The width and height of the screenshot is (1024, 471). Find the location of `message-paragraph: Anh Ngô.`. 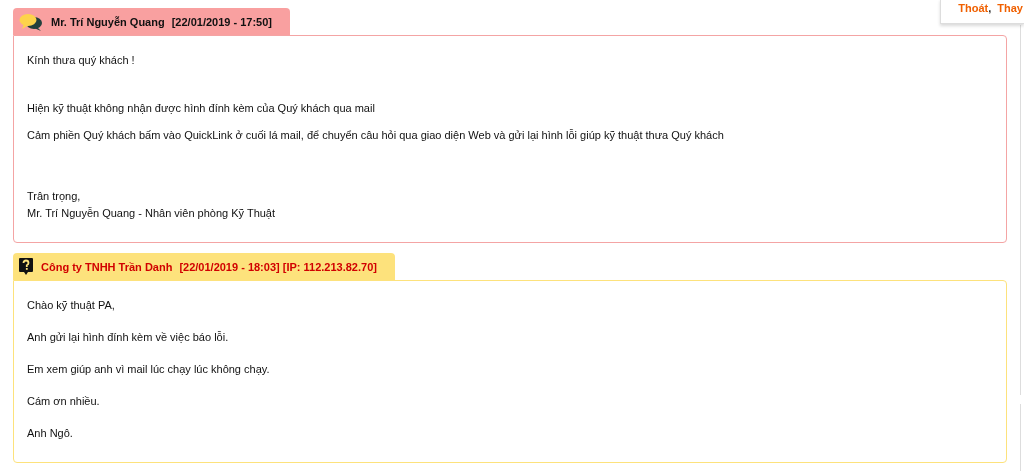

message-paragraph: Anh Ngô. is located at coordinates (50, 433).